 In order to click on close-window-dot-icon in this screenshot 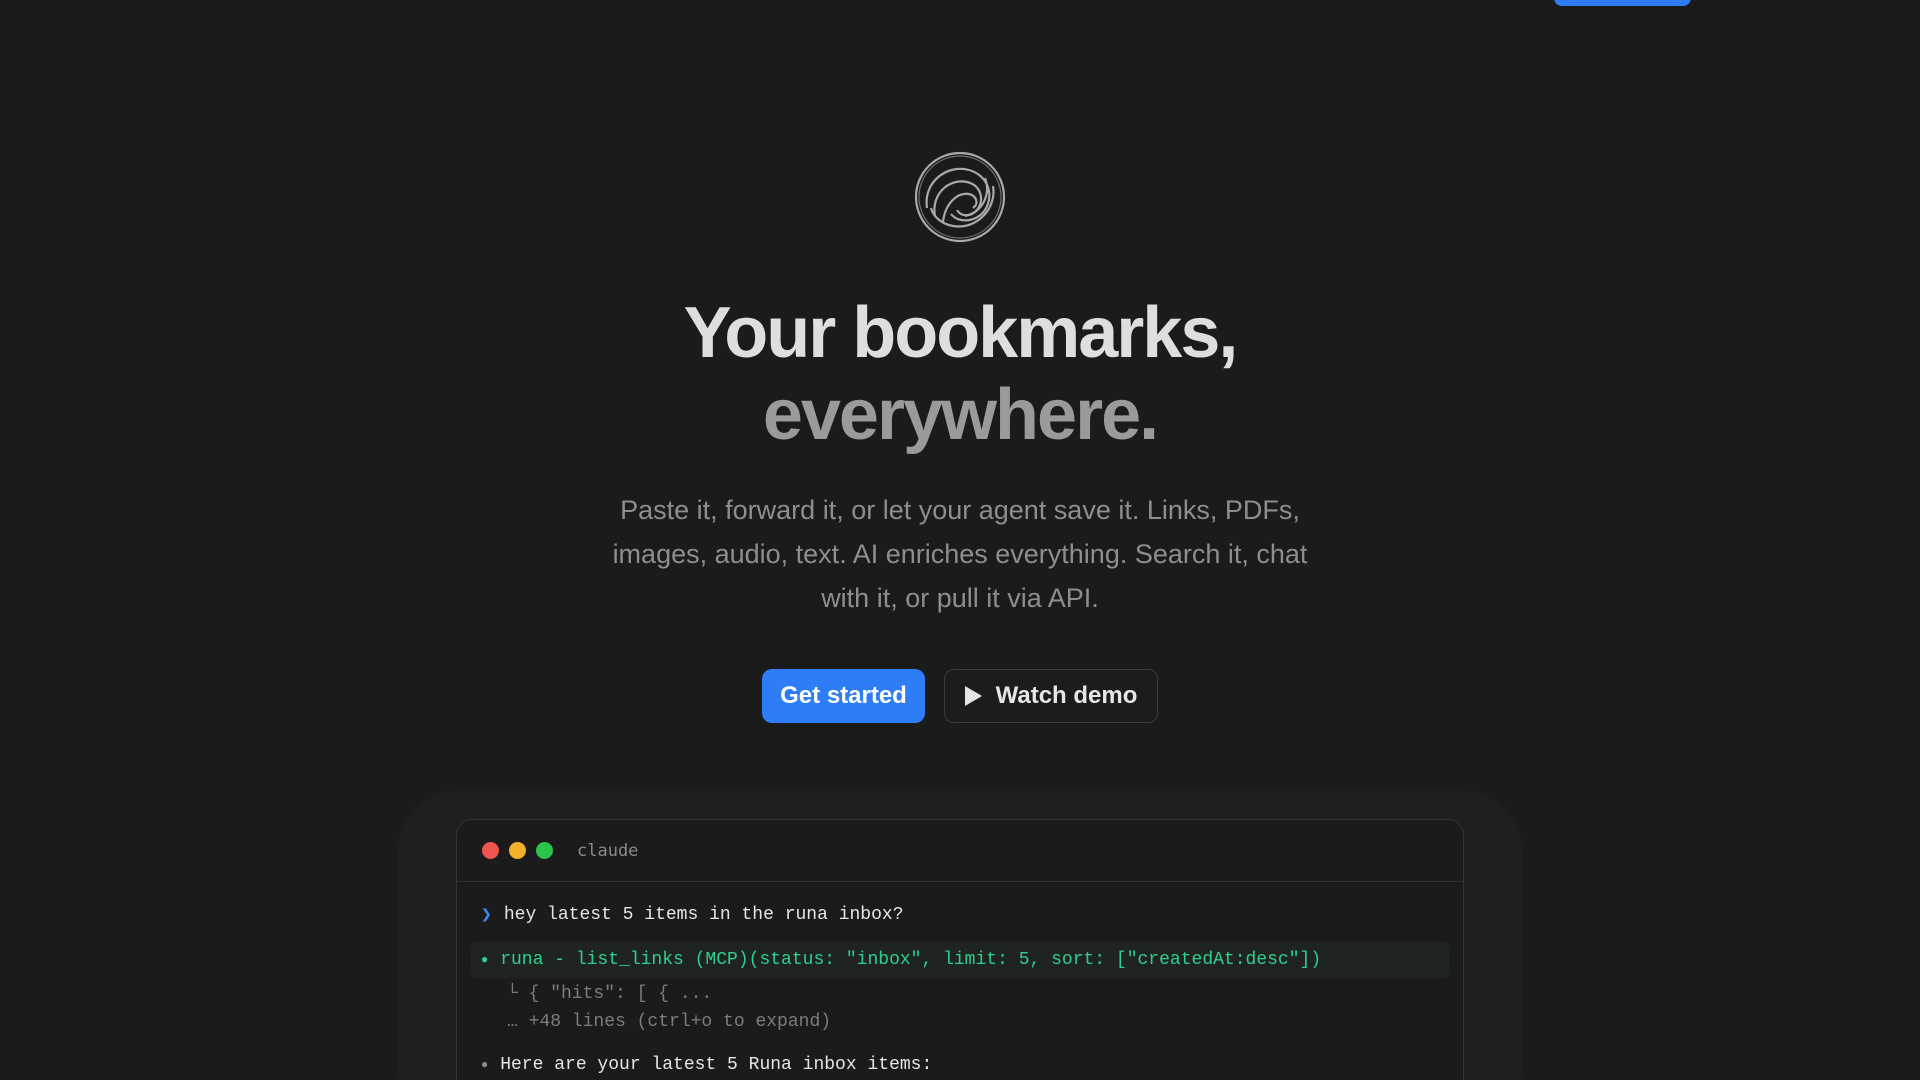, I will do `click(490, 850)`.